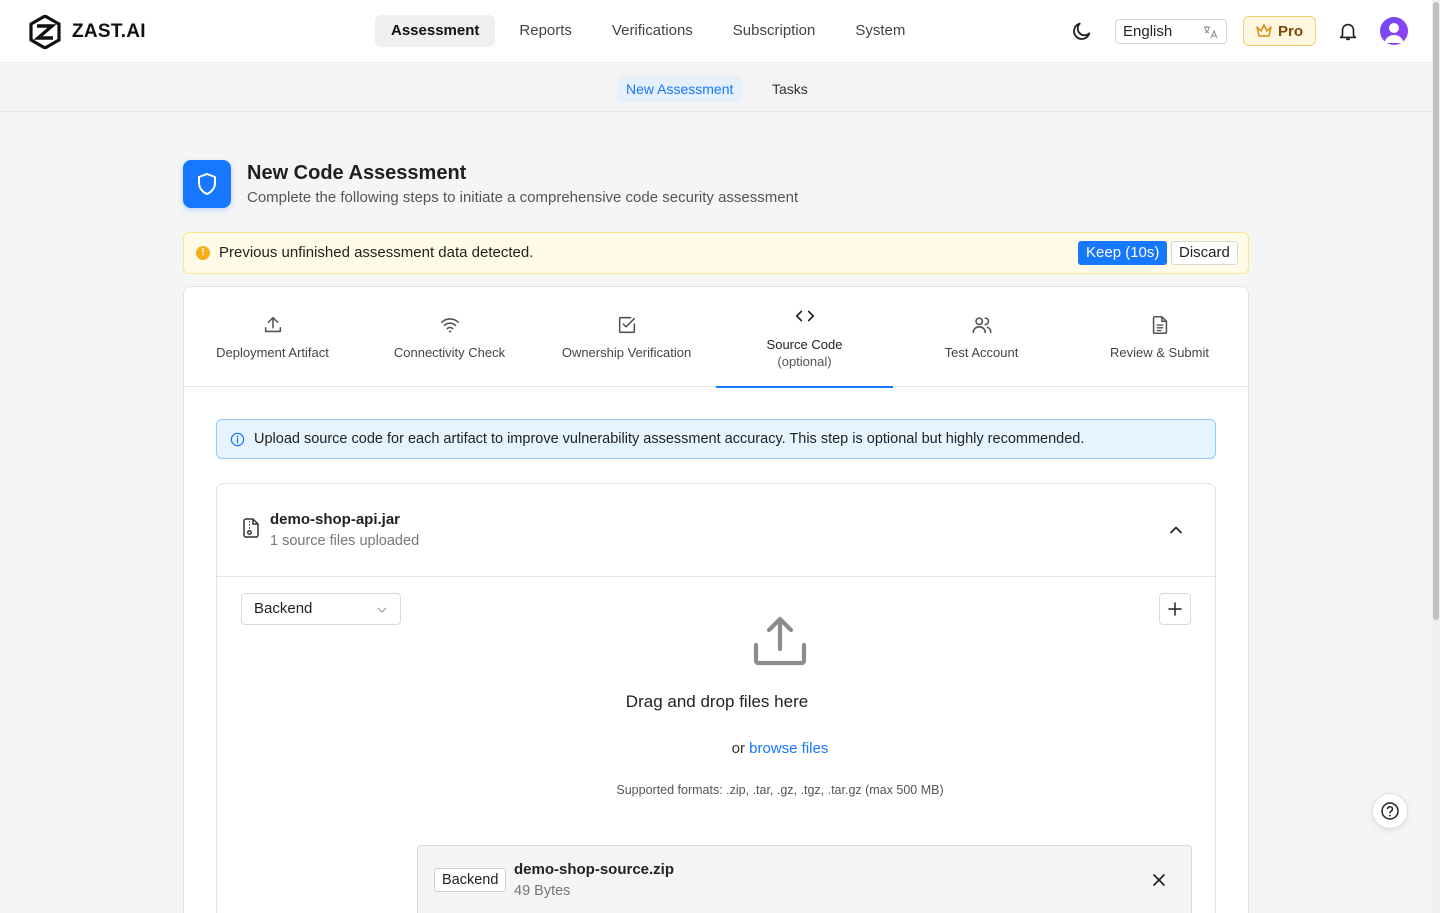 Image resolution: width=1440 pixels, height=913 pixels. I want to click on step-label-optional: (optional), so click(804, 361).